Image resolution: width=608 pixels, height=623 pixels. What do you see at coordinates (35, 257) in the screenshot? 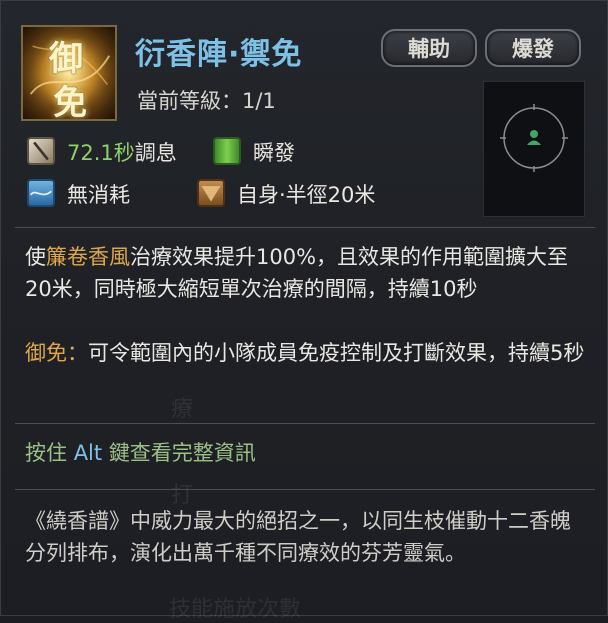
I see `desc-prefix: 使` at bounding box center [35, 257].